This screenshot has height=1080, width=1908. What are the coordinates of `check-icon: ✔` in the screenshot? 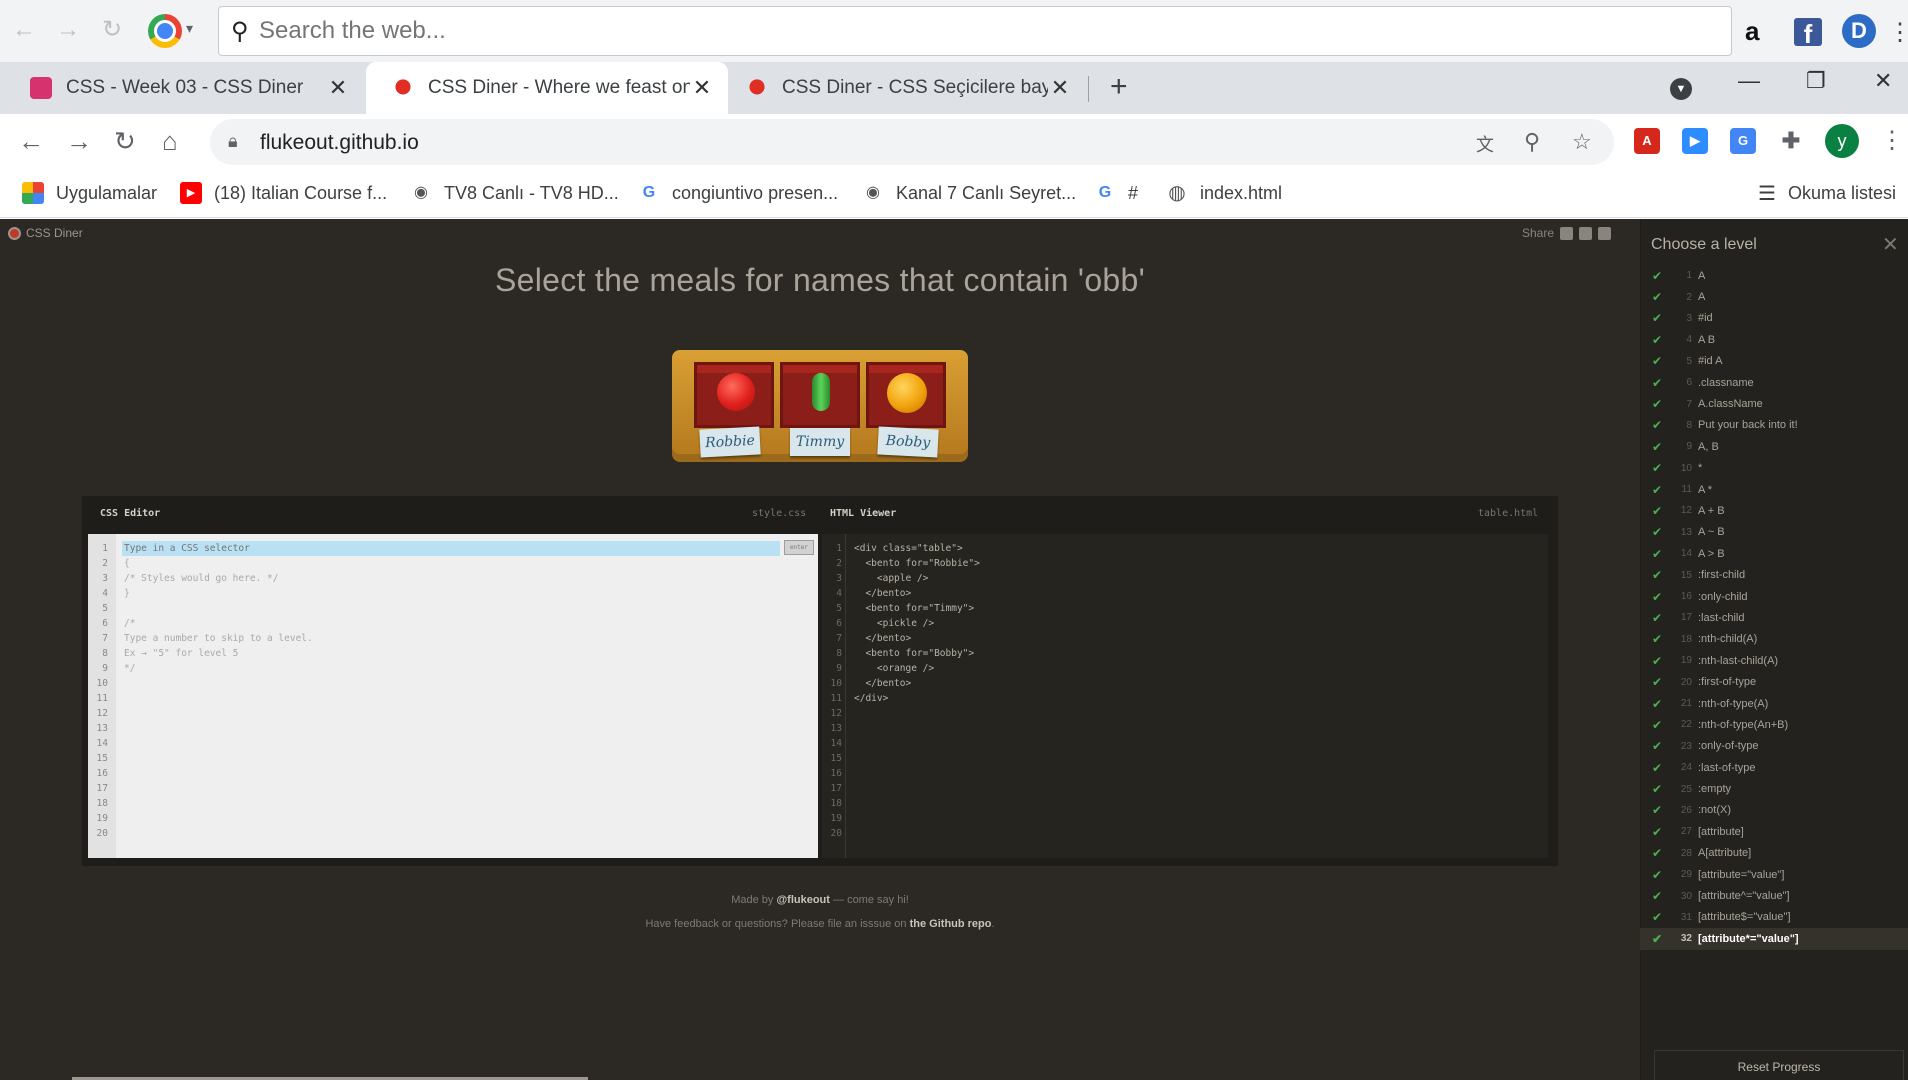 It's located at (1657, 425).